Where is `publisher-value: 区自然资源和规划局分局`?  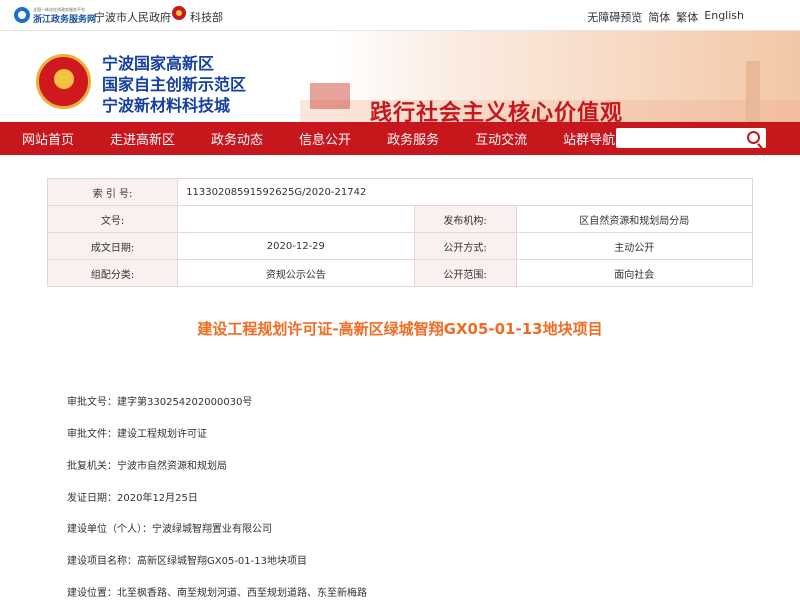 publisher-value: 区自然资源和规划局分局 is located at coordinates (634, 219).